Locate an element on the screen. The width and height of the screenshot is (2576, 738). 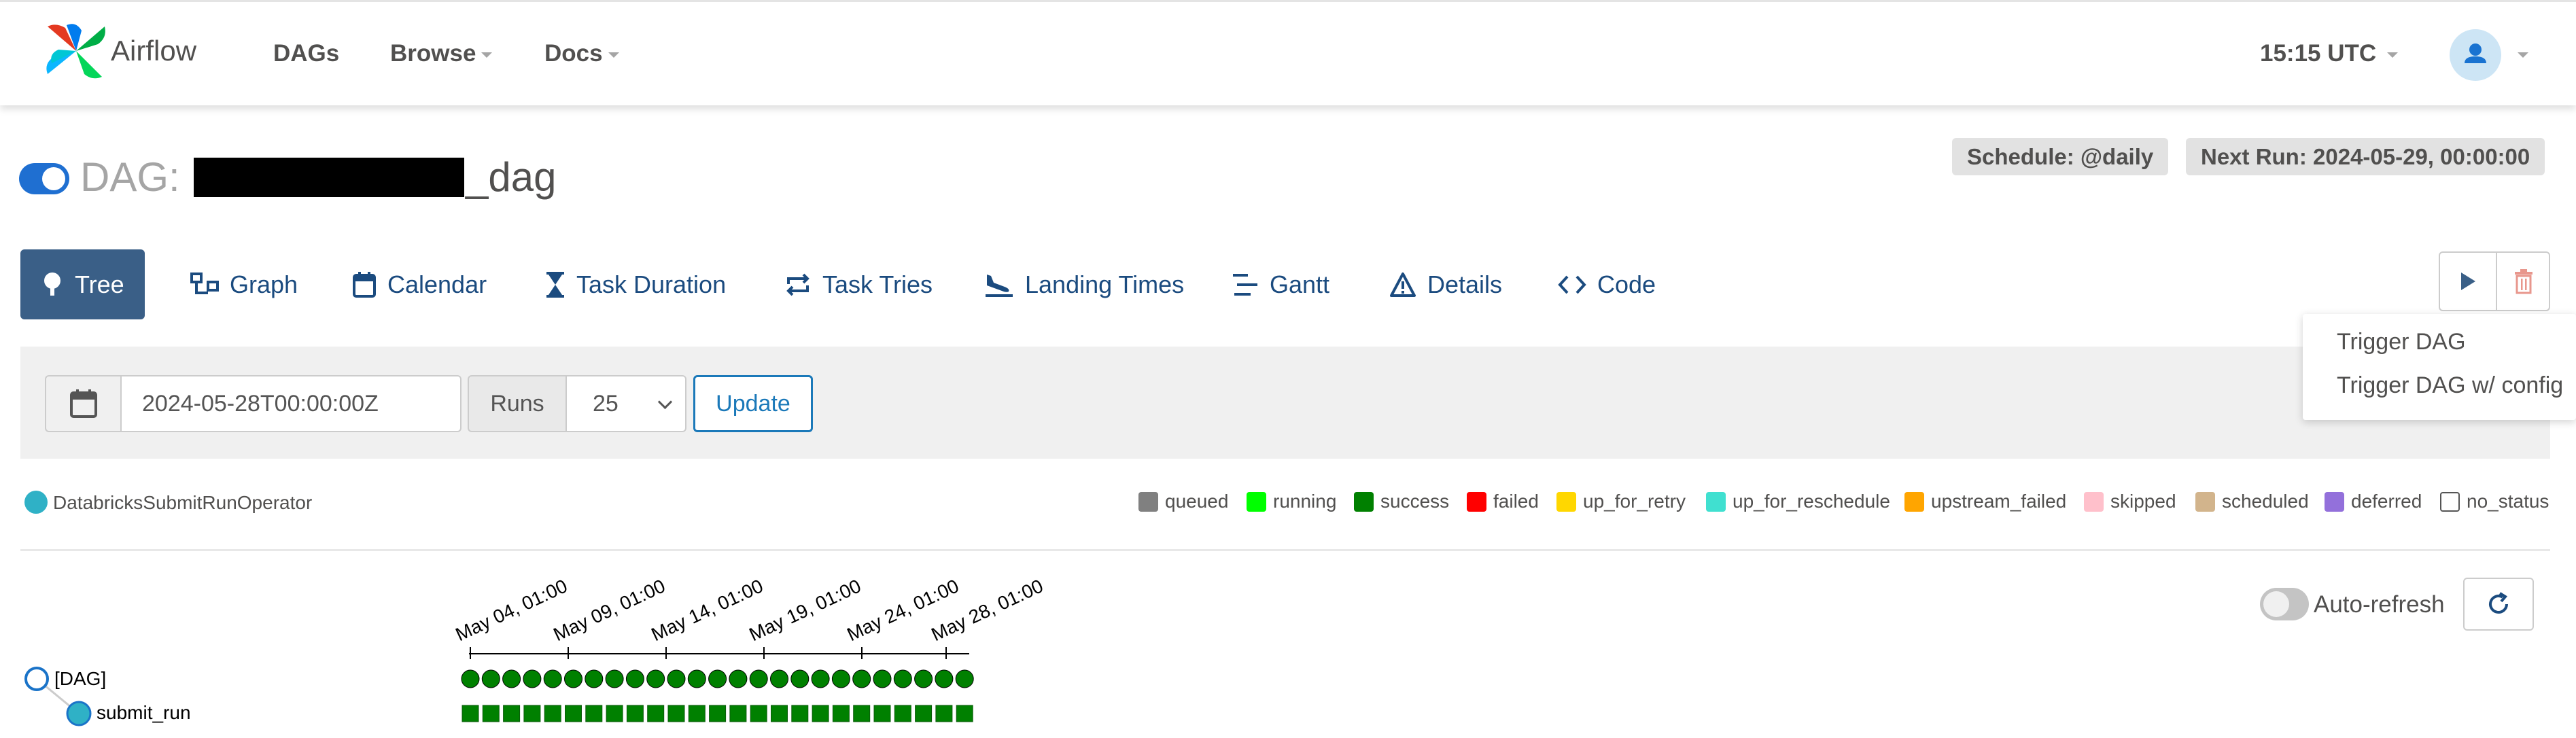
plane-landing-icon is located at coordinates (999, 285).